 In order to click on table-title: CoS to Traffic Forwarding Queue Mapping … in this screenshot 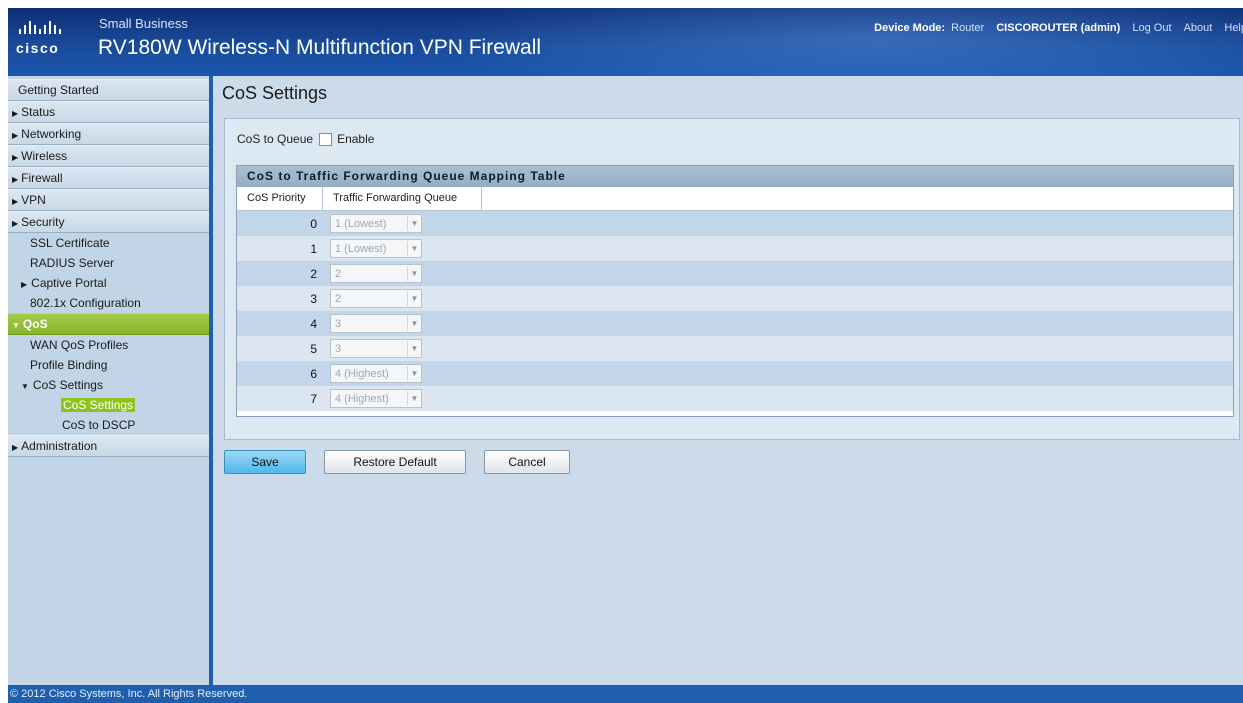, I will do `click(735, 176)`.